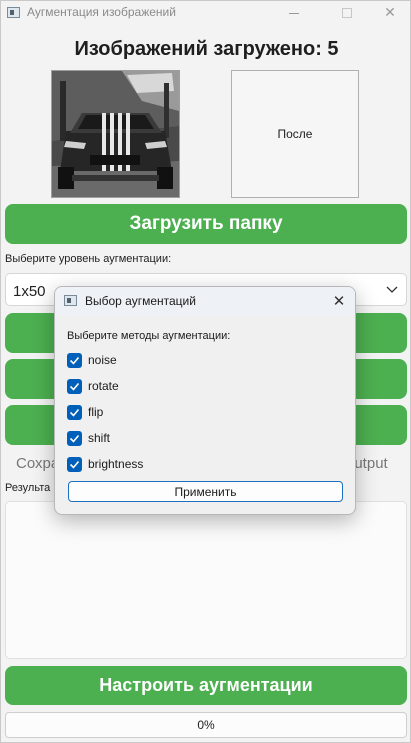 The width and height of the screenshot is (411, 743). What do you see at coordinates (96, 412) in the screenshot?
I see `checkbox-label: flip` at bounding box center [96, 412].